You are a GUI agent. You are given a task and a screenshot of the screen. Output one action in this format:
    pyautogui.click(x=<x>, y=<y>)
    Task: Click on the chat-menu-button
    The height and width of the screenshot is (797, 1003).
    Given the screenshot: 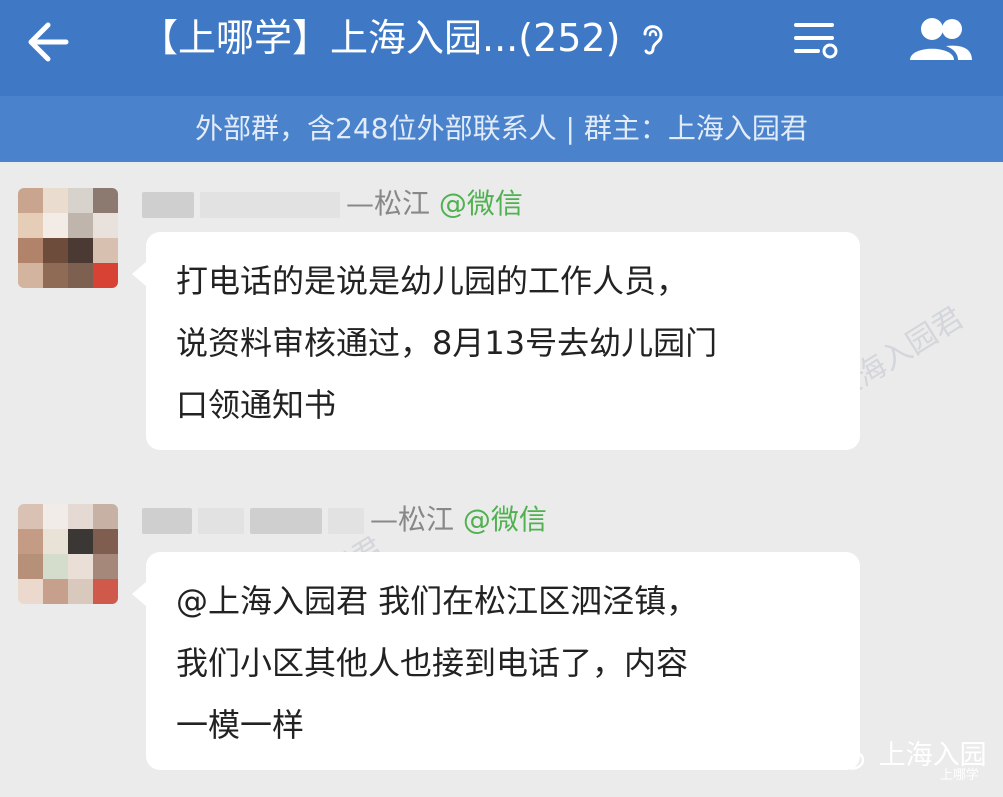 What is the action you would take?
    pyautogui.click(x=816, y=40)
    